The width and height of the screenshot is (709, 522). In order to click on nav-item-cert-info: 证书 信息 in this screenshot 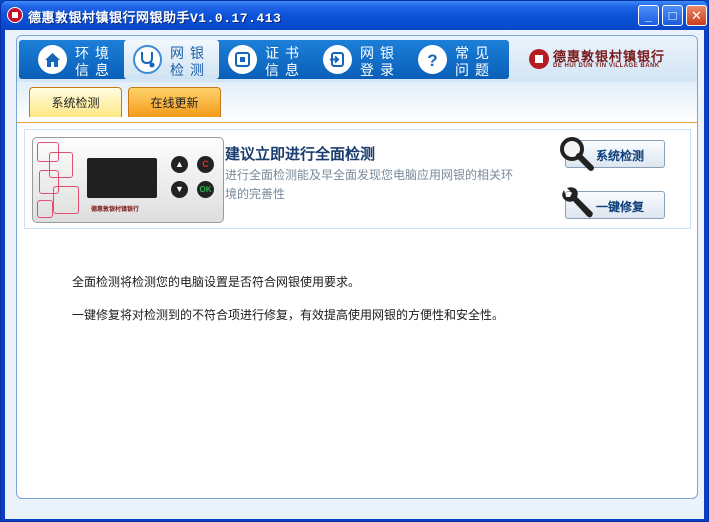, I will do `click(266, 59)`.